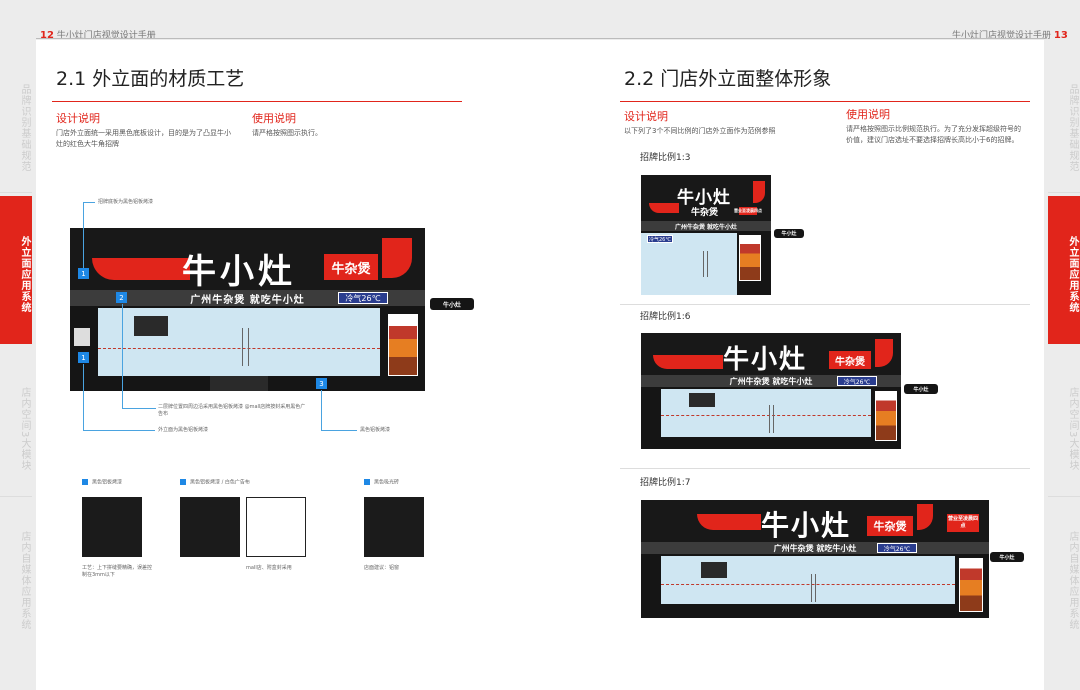 The height and width of the screenshot is (690, 1080). What do you see at coordinates (82, 337) in the screenshot?
I see `wall-sign` at bounding box center [82, 337].